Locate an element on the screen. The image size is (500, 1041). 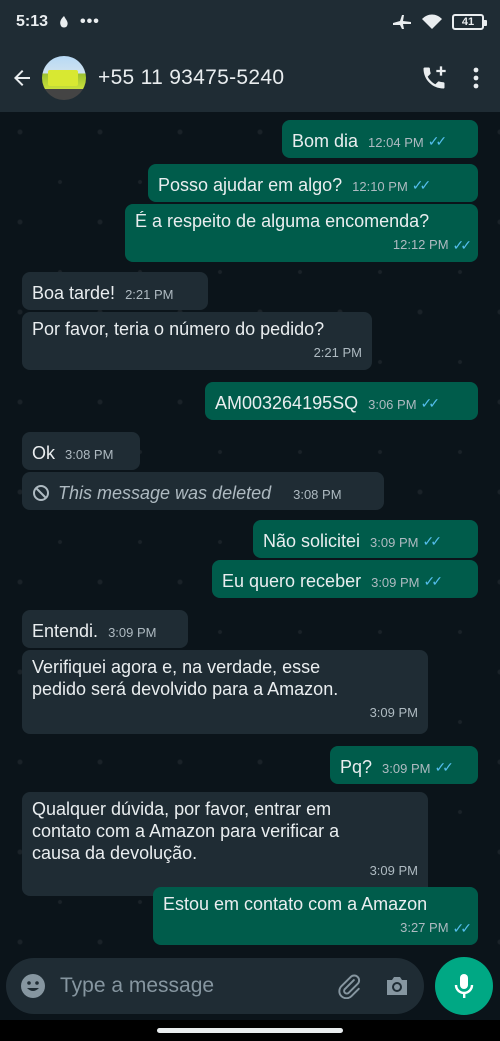
message-time: 12:12 PM is located at coordinates (420, 244).